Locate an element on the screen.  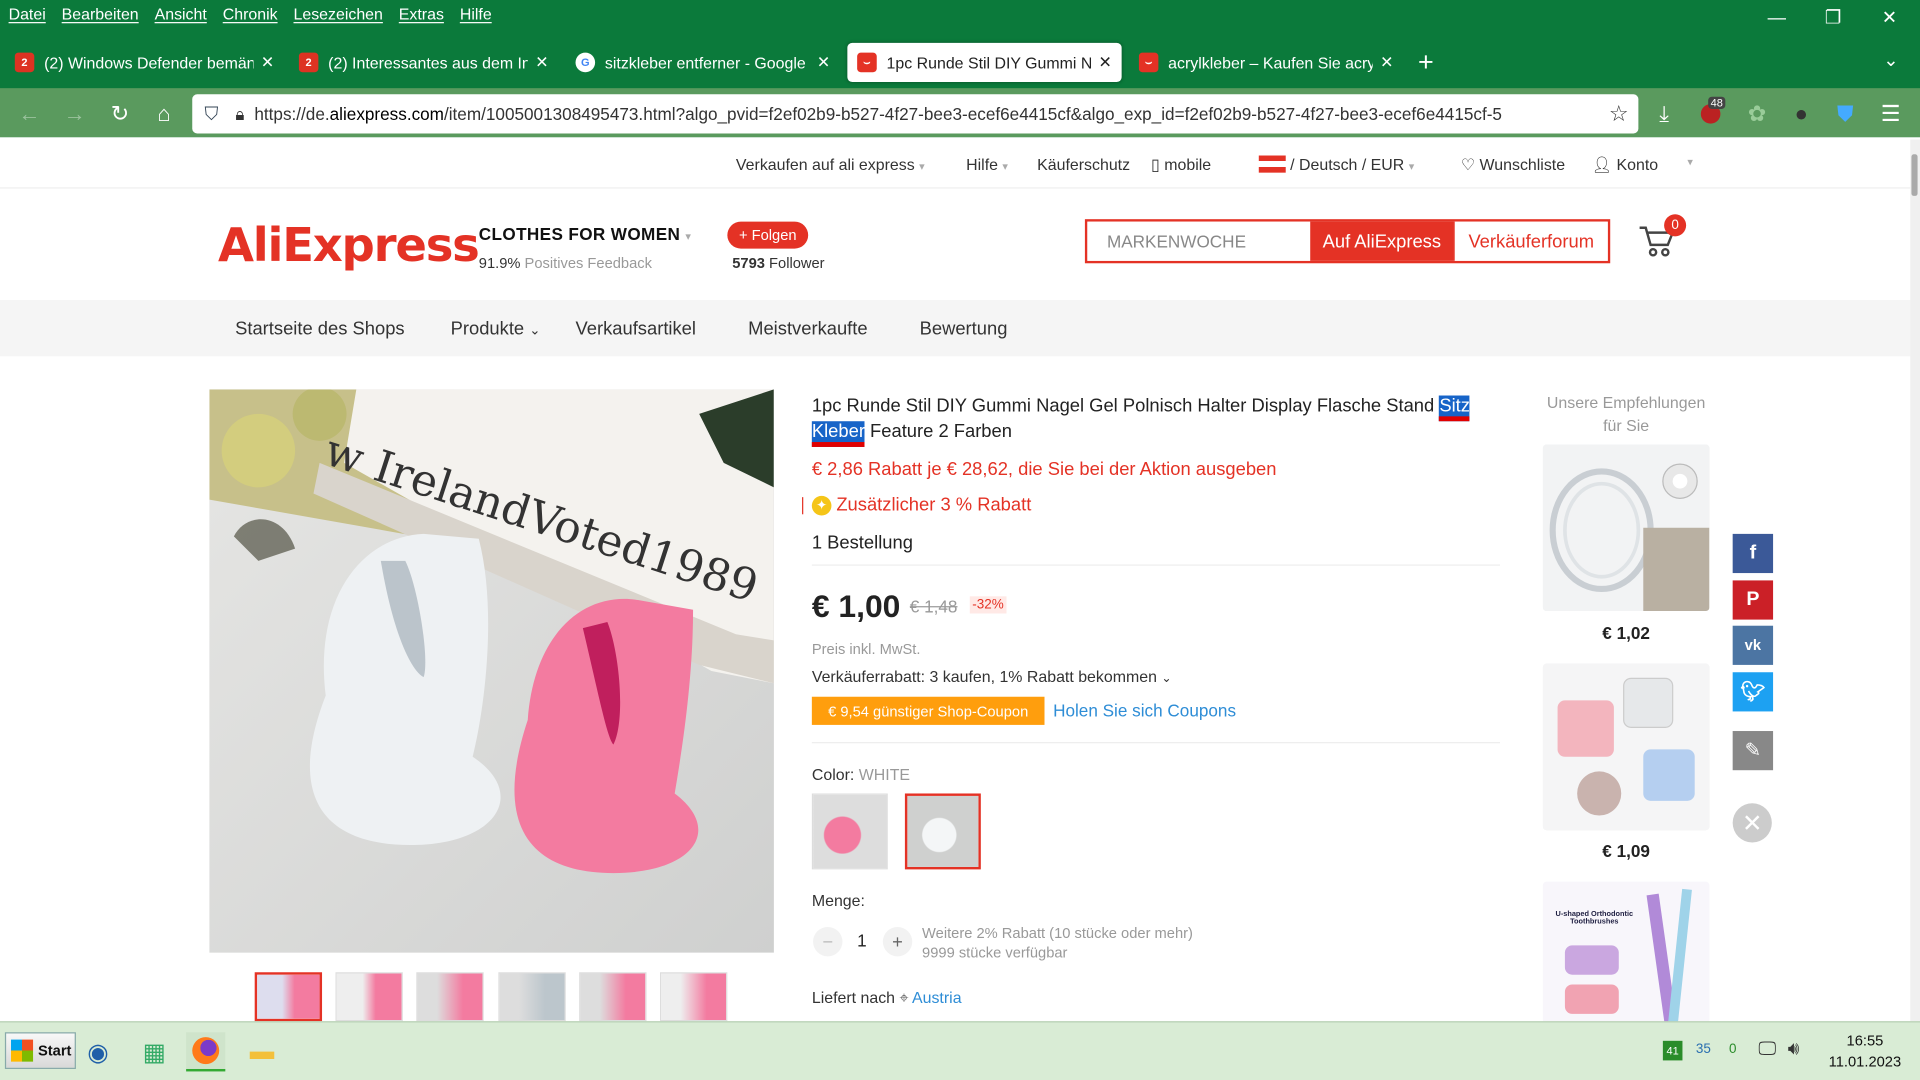
twitter-share-icon: 🐦︎ is located at coordinates (1753, 692).